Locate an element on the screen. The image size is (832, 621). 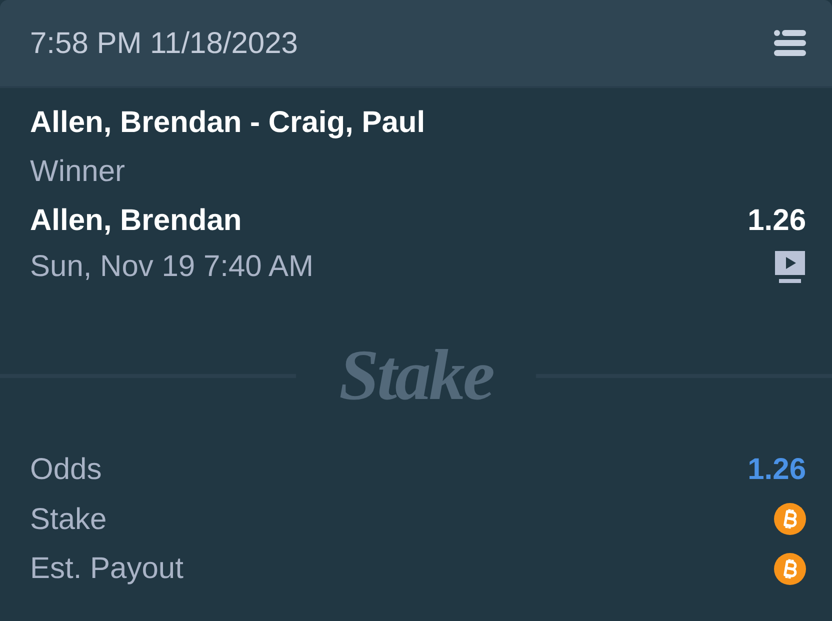
summary-label: Odds is located at coordinates (66, 470).